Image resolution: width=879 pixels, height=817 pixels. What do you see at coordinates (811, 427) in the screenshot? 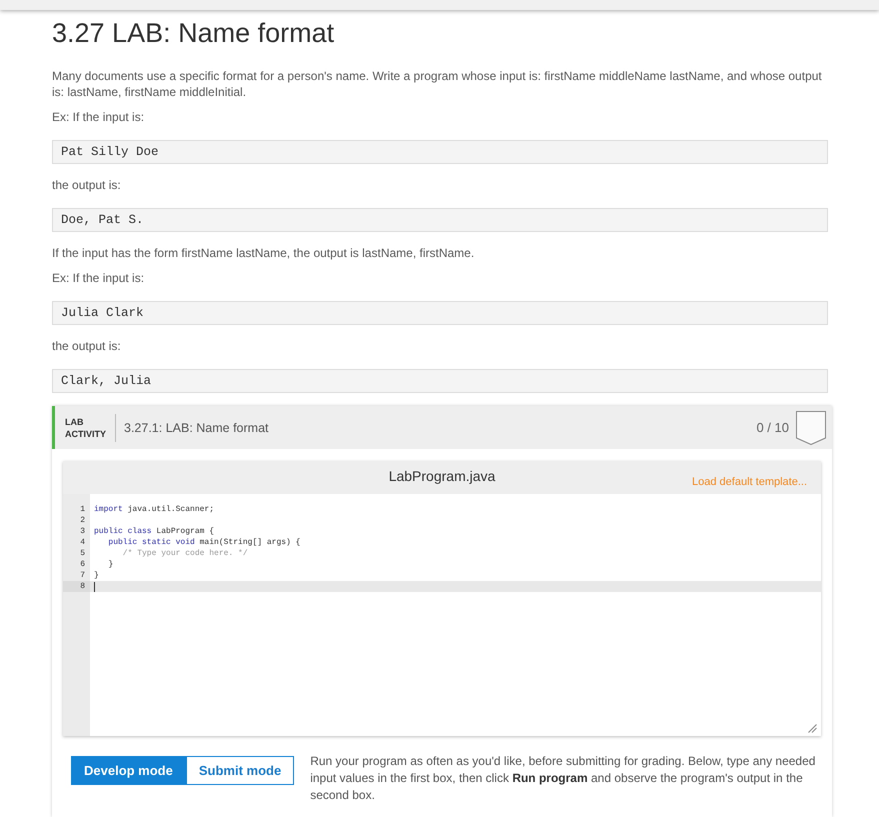
I see `shield-icon` at bounding box center [811, 427].